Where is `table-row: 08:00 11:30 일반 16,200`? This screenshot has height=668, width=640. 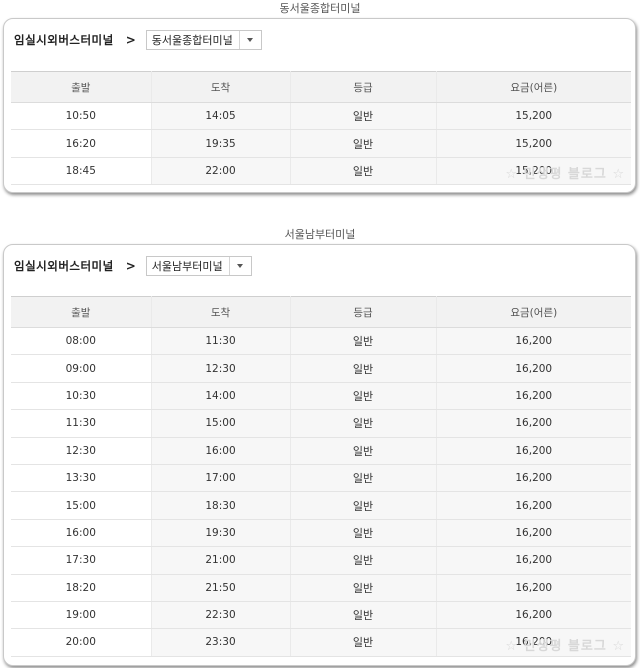
table-row: 08:00 11:30 일반 16,200 is located at coordinates (321, 341).